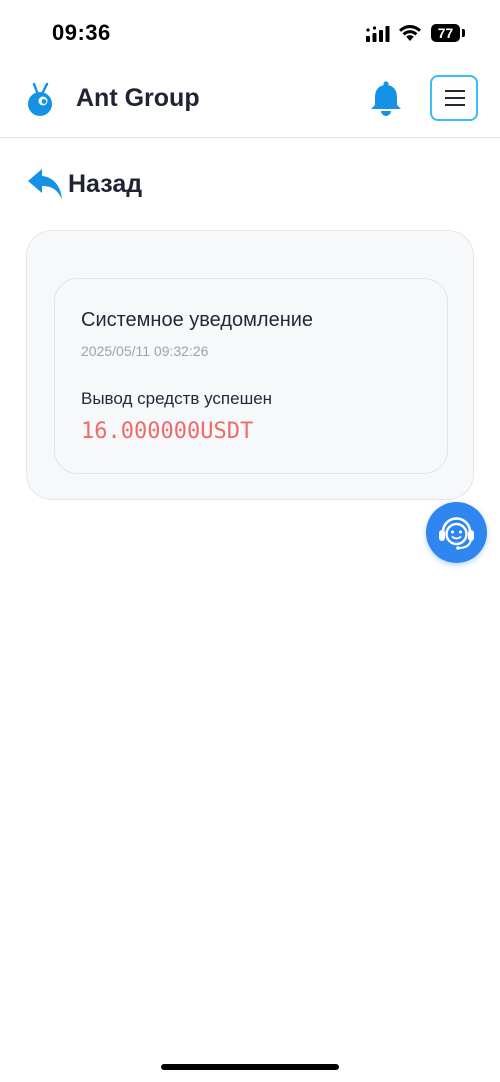  What do you see at coordinates (463, 33) in the screenshot?
I see `battery-cap` at bounding box center [463, 33].